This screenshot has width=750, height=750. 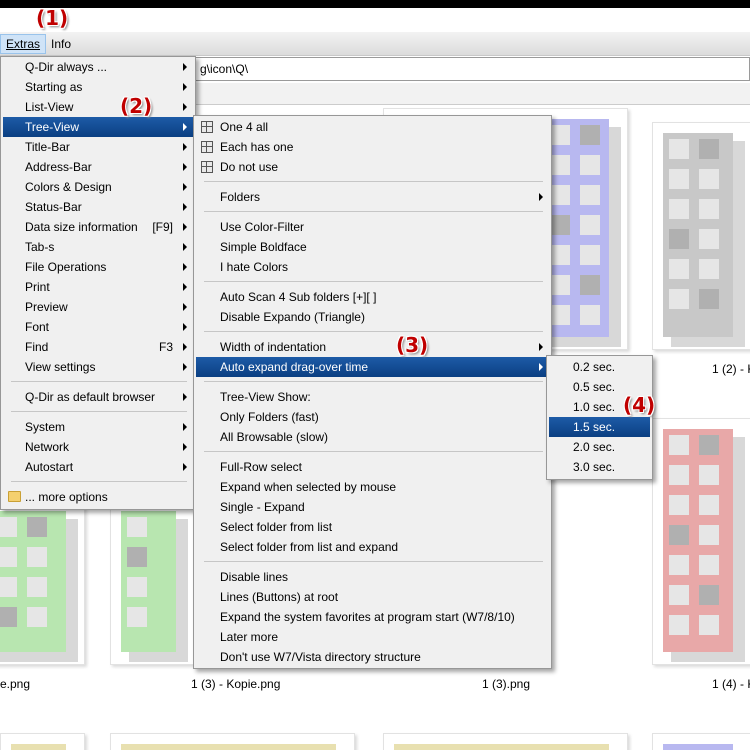 I want to click on treeview-item-tree-view-show: Tree-View Show:, so click(x=372, y=397).